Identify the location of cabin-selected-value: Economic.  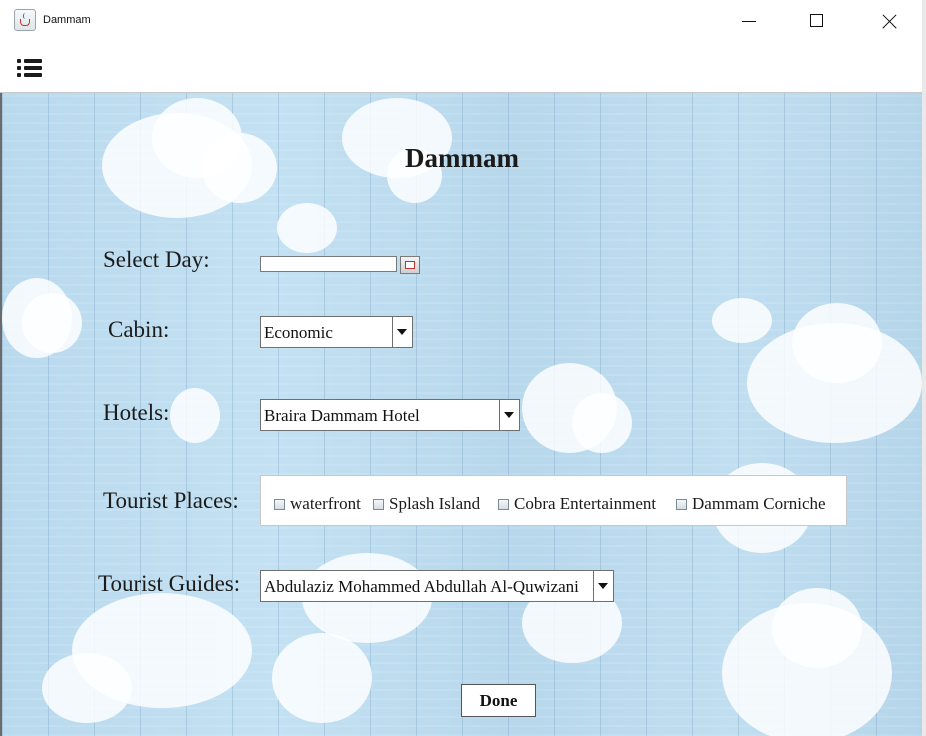
(298, 332).